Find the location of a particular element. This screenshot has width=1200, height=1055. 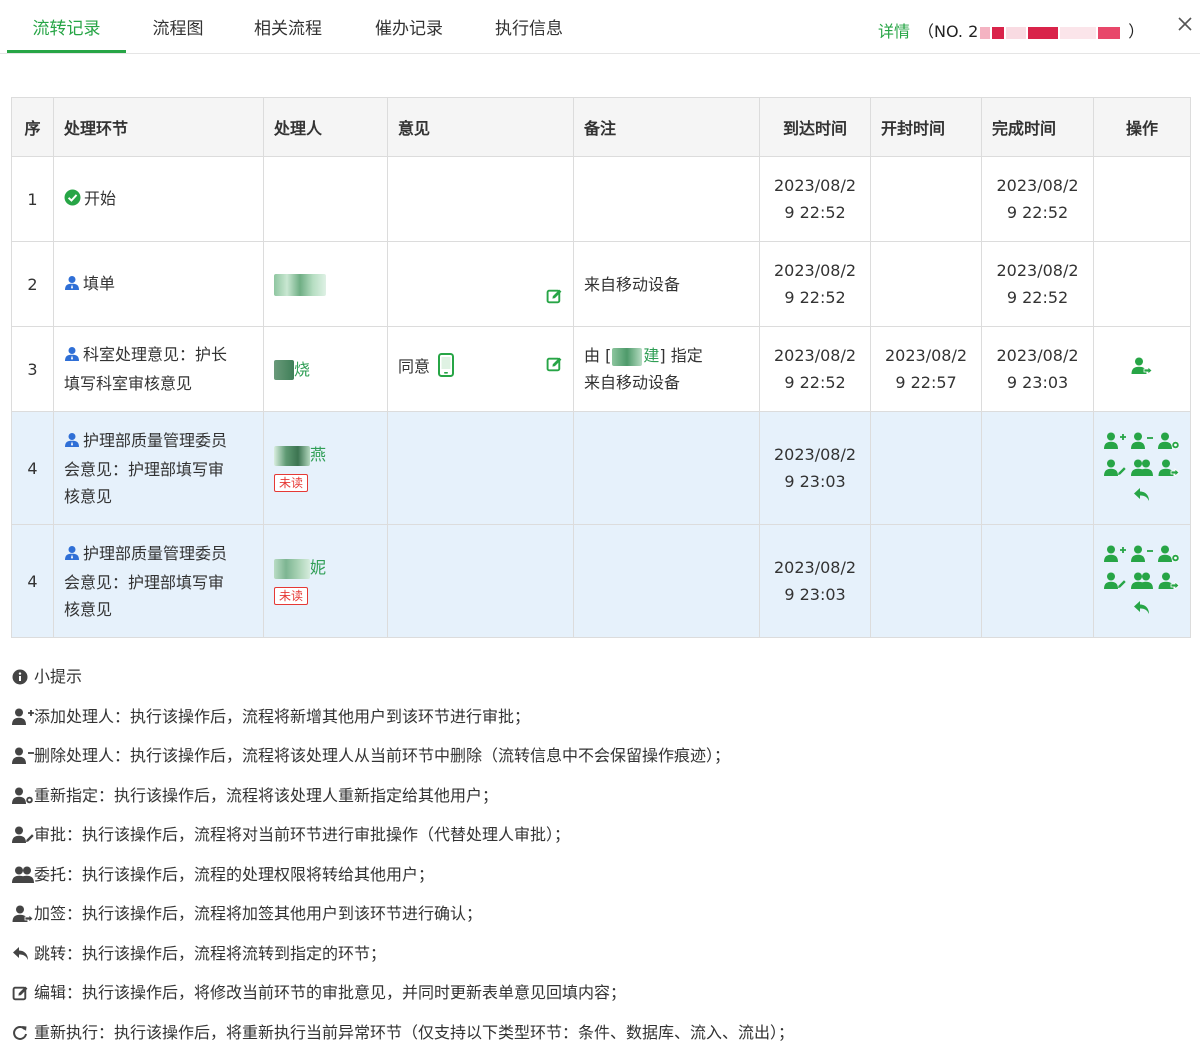

close-button is located at coordinates (1185, 26).